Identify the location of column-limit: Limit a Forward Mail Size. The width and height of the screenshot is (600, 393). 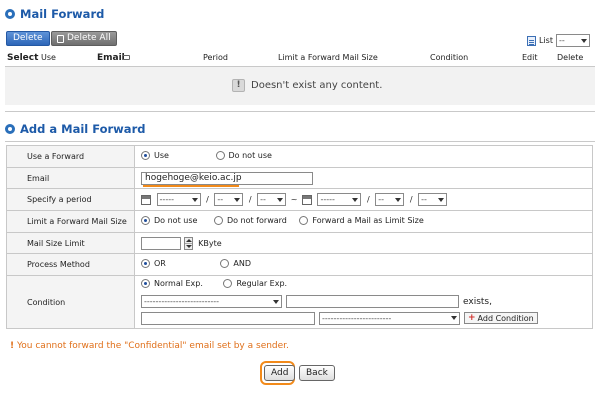
(328, 57).